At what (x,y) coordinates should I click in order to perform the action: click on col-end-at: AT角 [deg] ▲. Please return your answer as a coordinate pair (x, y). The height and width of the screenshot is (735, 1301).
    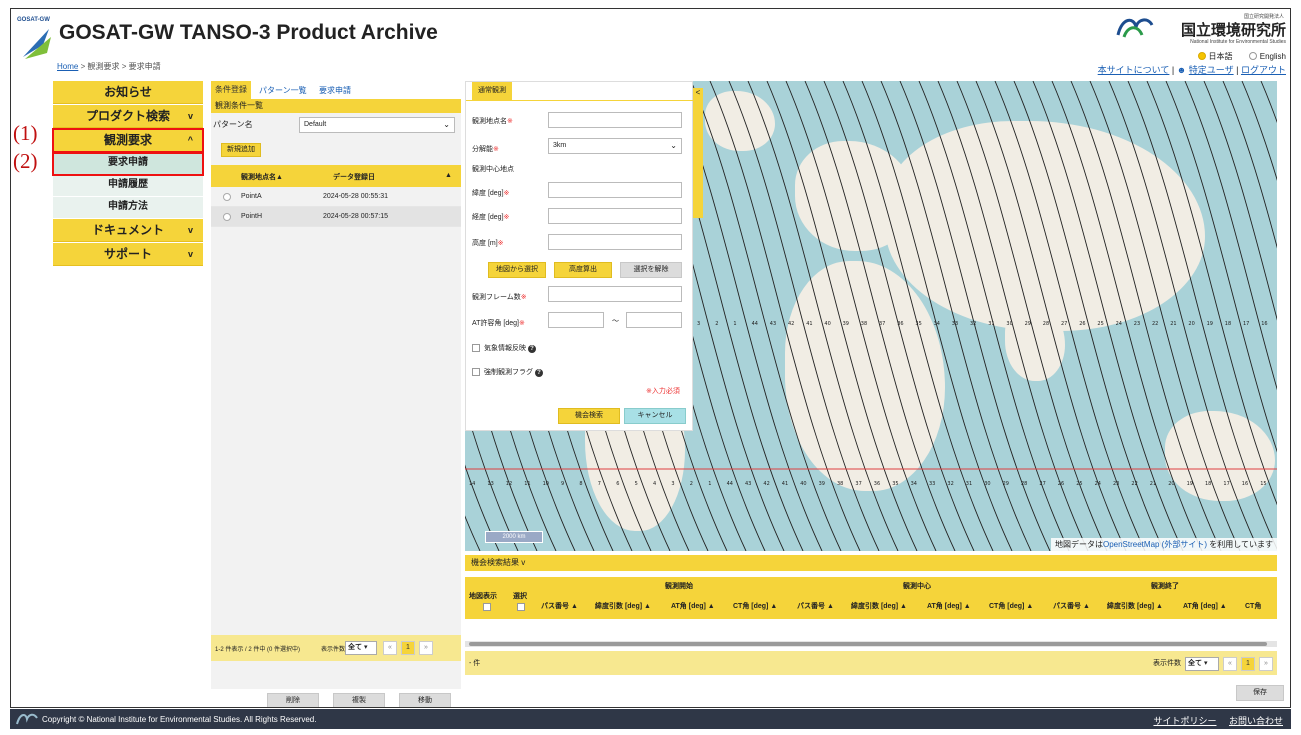
    Looking at the image, I should click on (1205, 606).